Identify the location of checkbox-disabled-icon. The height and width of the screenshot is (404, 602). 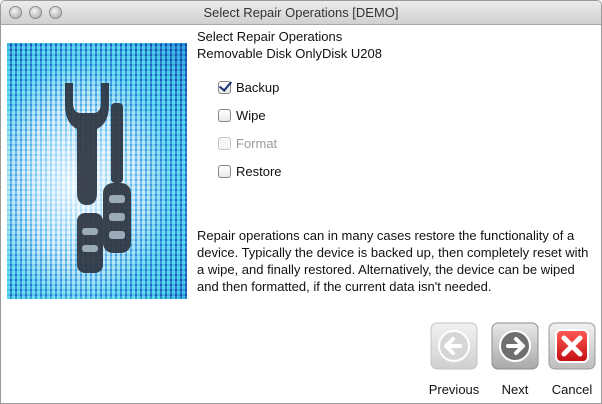
(224, 143).